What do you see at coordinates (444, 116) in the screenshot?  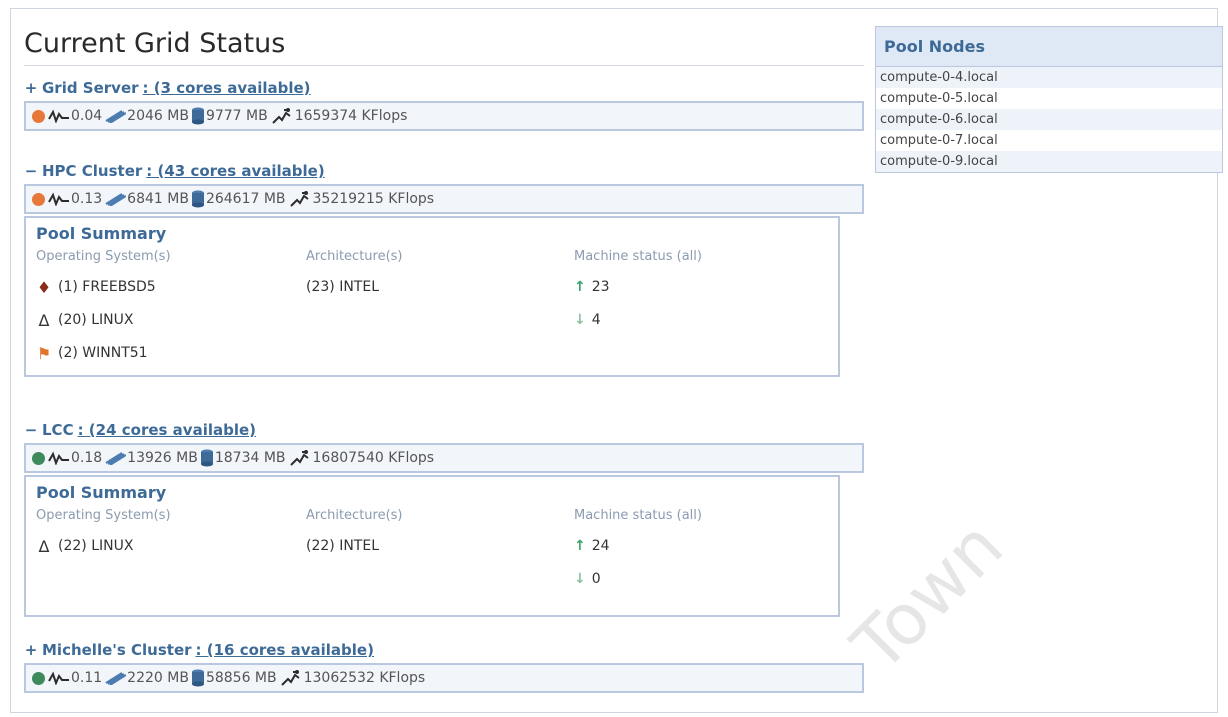 I see `stat-bar: 0.04 2046 MB 9777 MB 1659374 KFlops` at bounding box center [444, 116].